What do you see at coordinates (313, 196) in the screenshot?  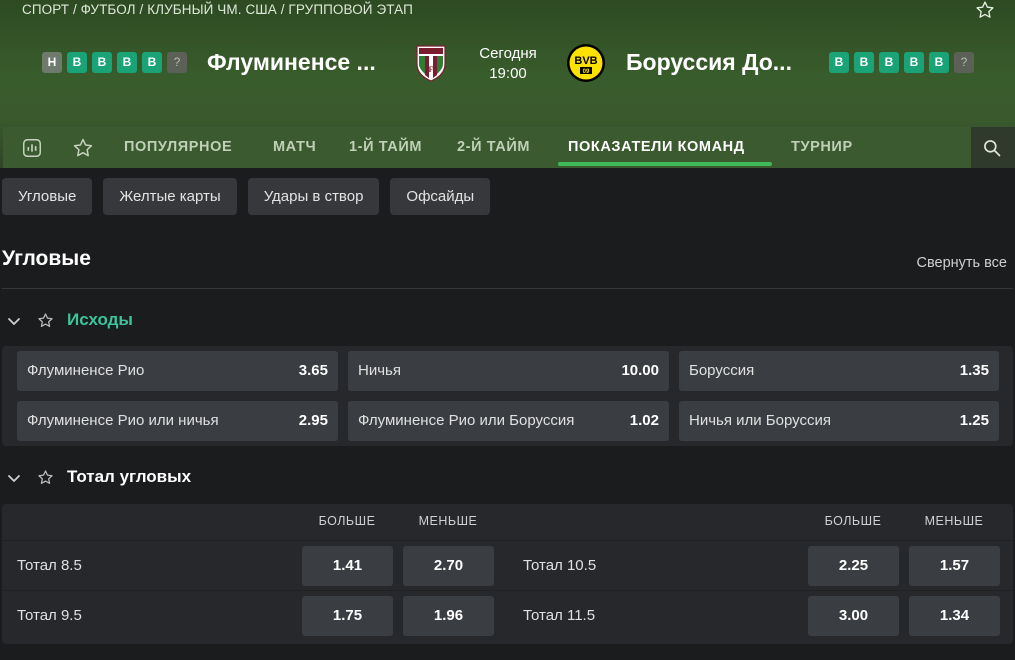 I see `filter-shots-on-target: Удары в створ` at bounding box center [313, 196].